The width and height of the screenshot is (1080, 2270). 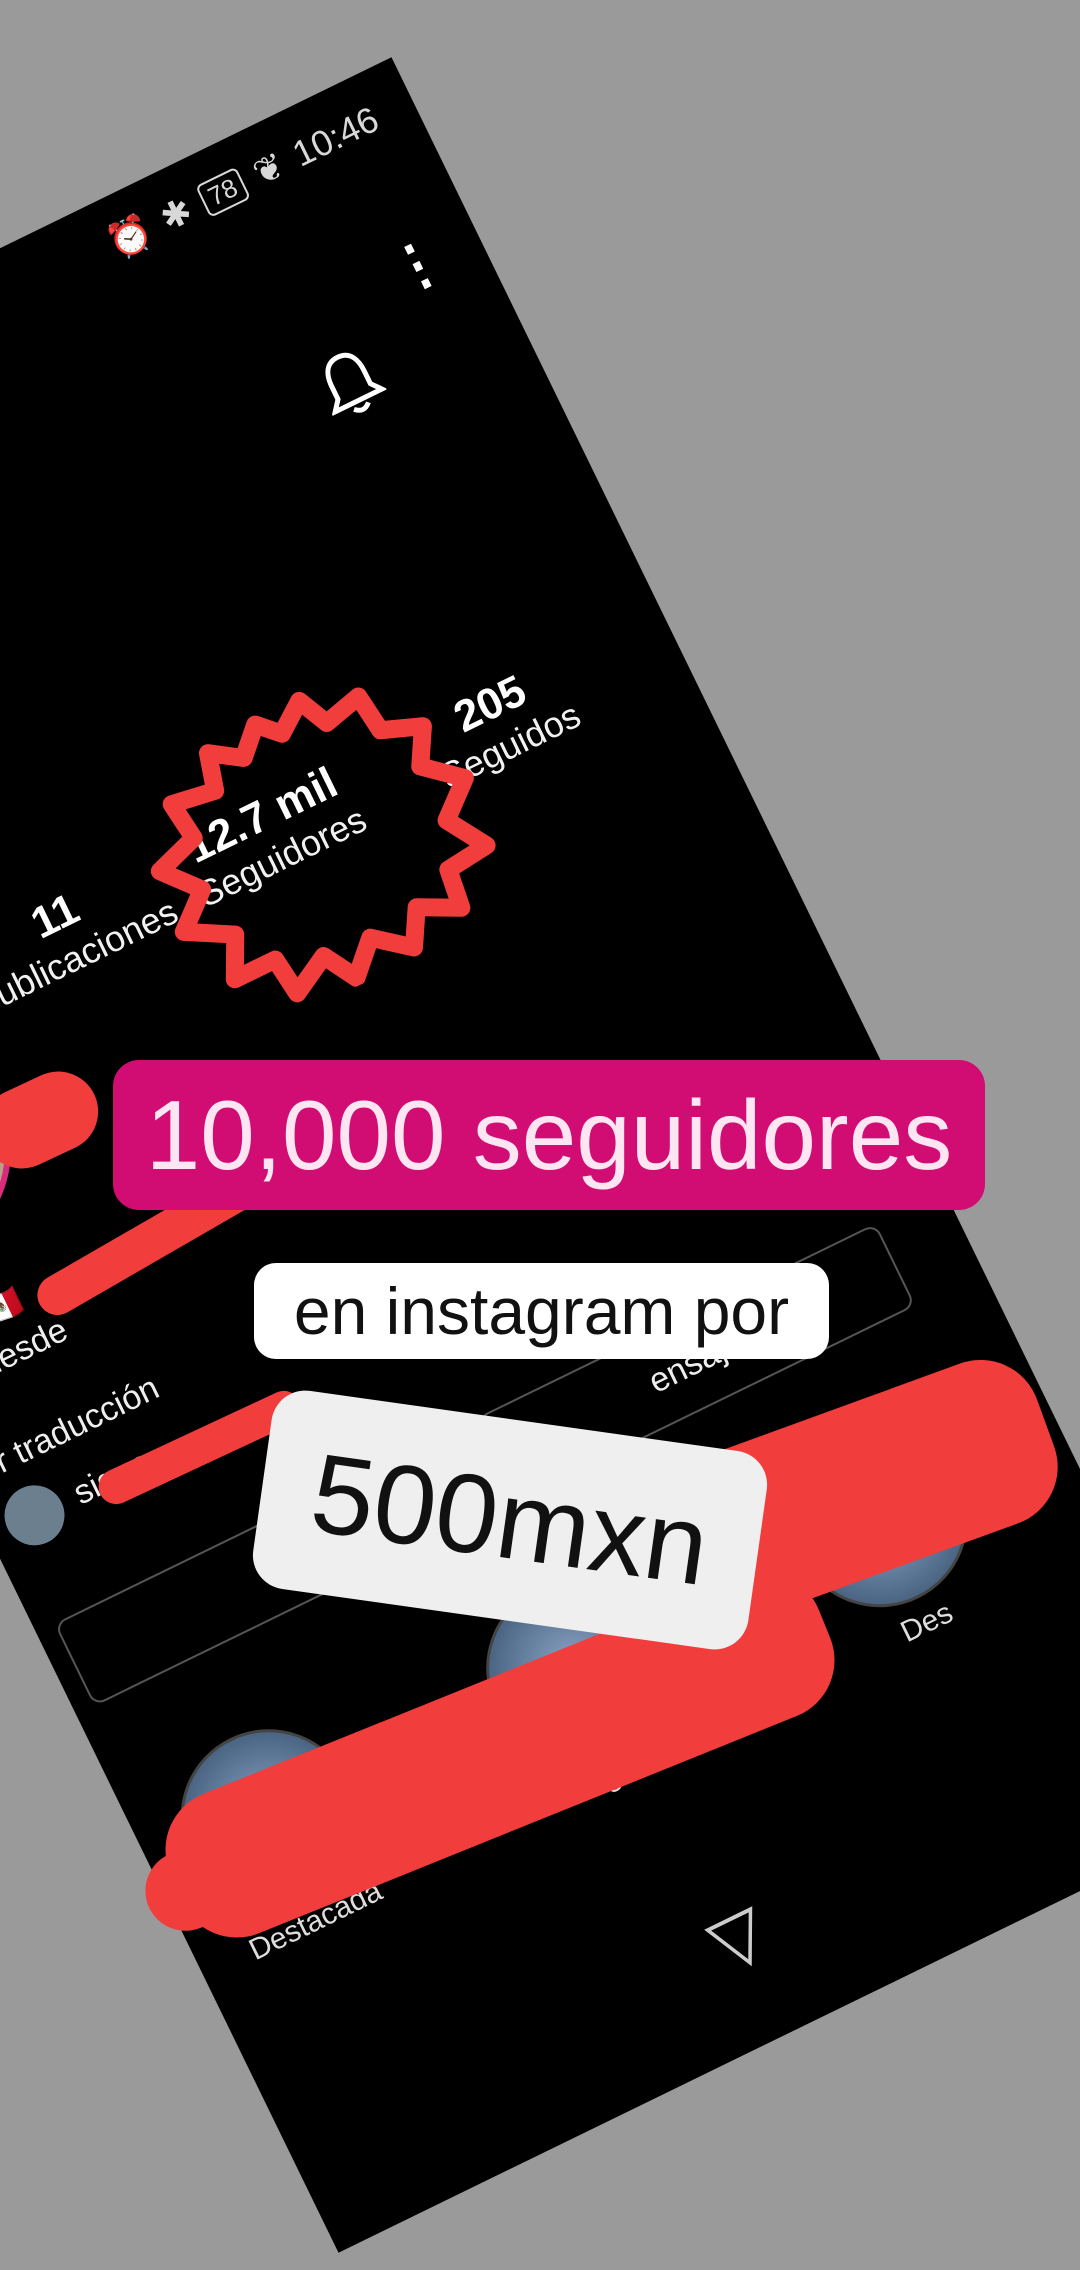 I want to click on promo-headline: 10,000 seguidores, so click(x=549, y=1135).